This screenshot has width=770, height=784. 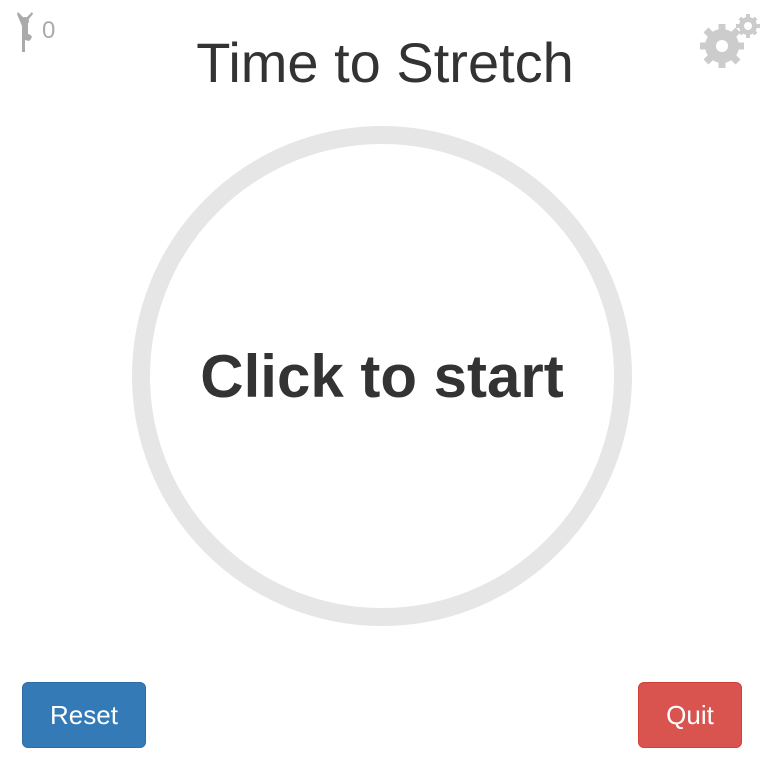 I want to click on page-title: Time to Stretch, so click(x=385, y=62).